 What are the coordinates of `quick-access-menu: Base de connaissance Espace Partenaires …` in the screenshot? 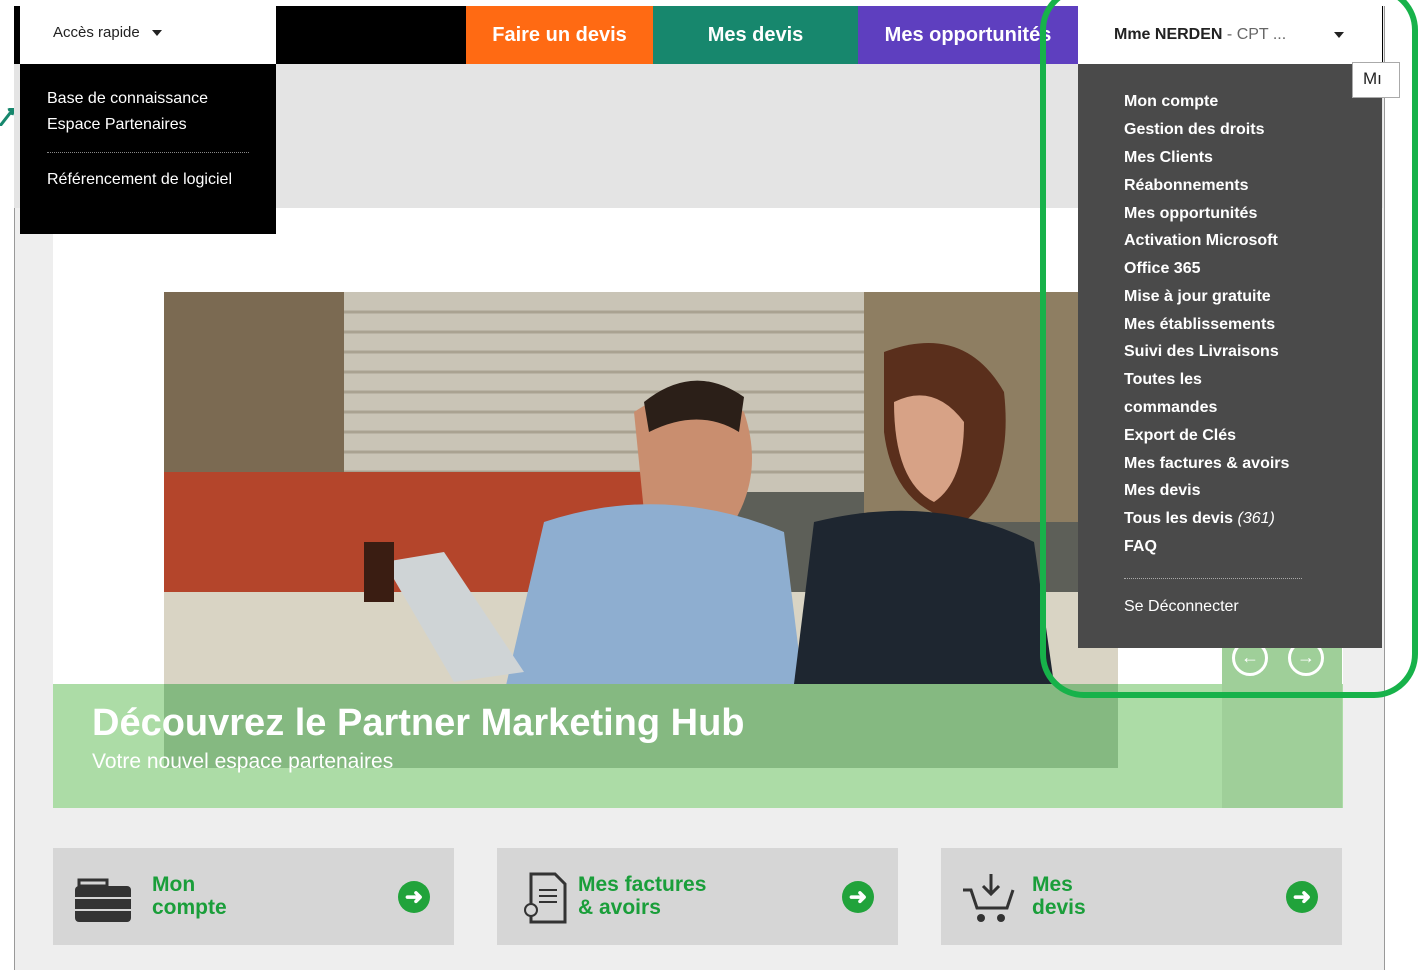 It's located at (148, 149).